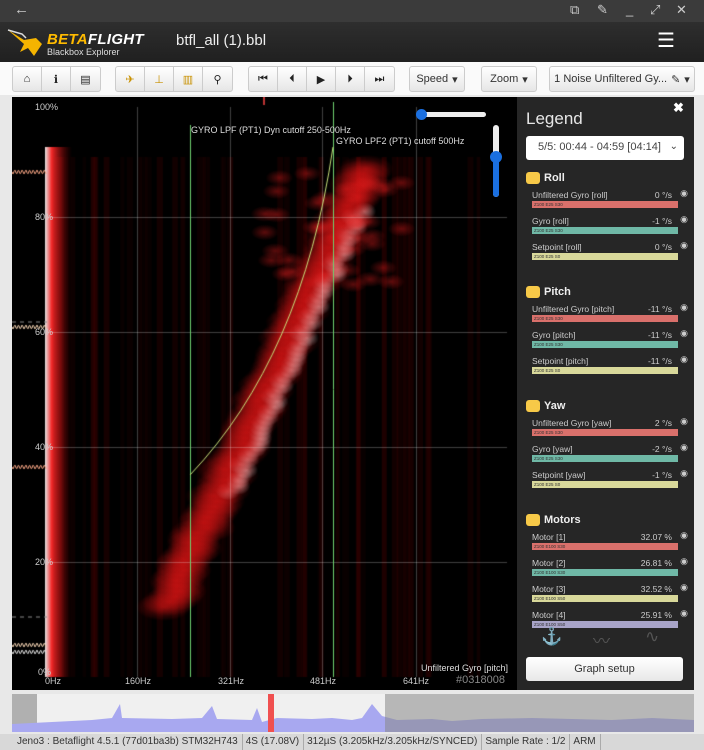  What do you see at coordinates (610, 199) in the screenshot?
I see `legend-item: Unfiltered Gyro [roll] 0 °/s ◉ Z100 E25 S30` at bounding box center [610, 199].